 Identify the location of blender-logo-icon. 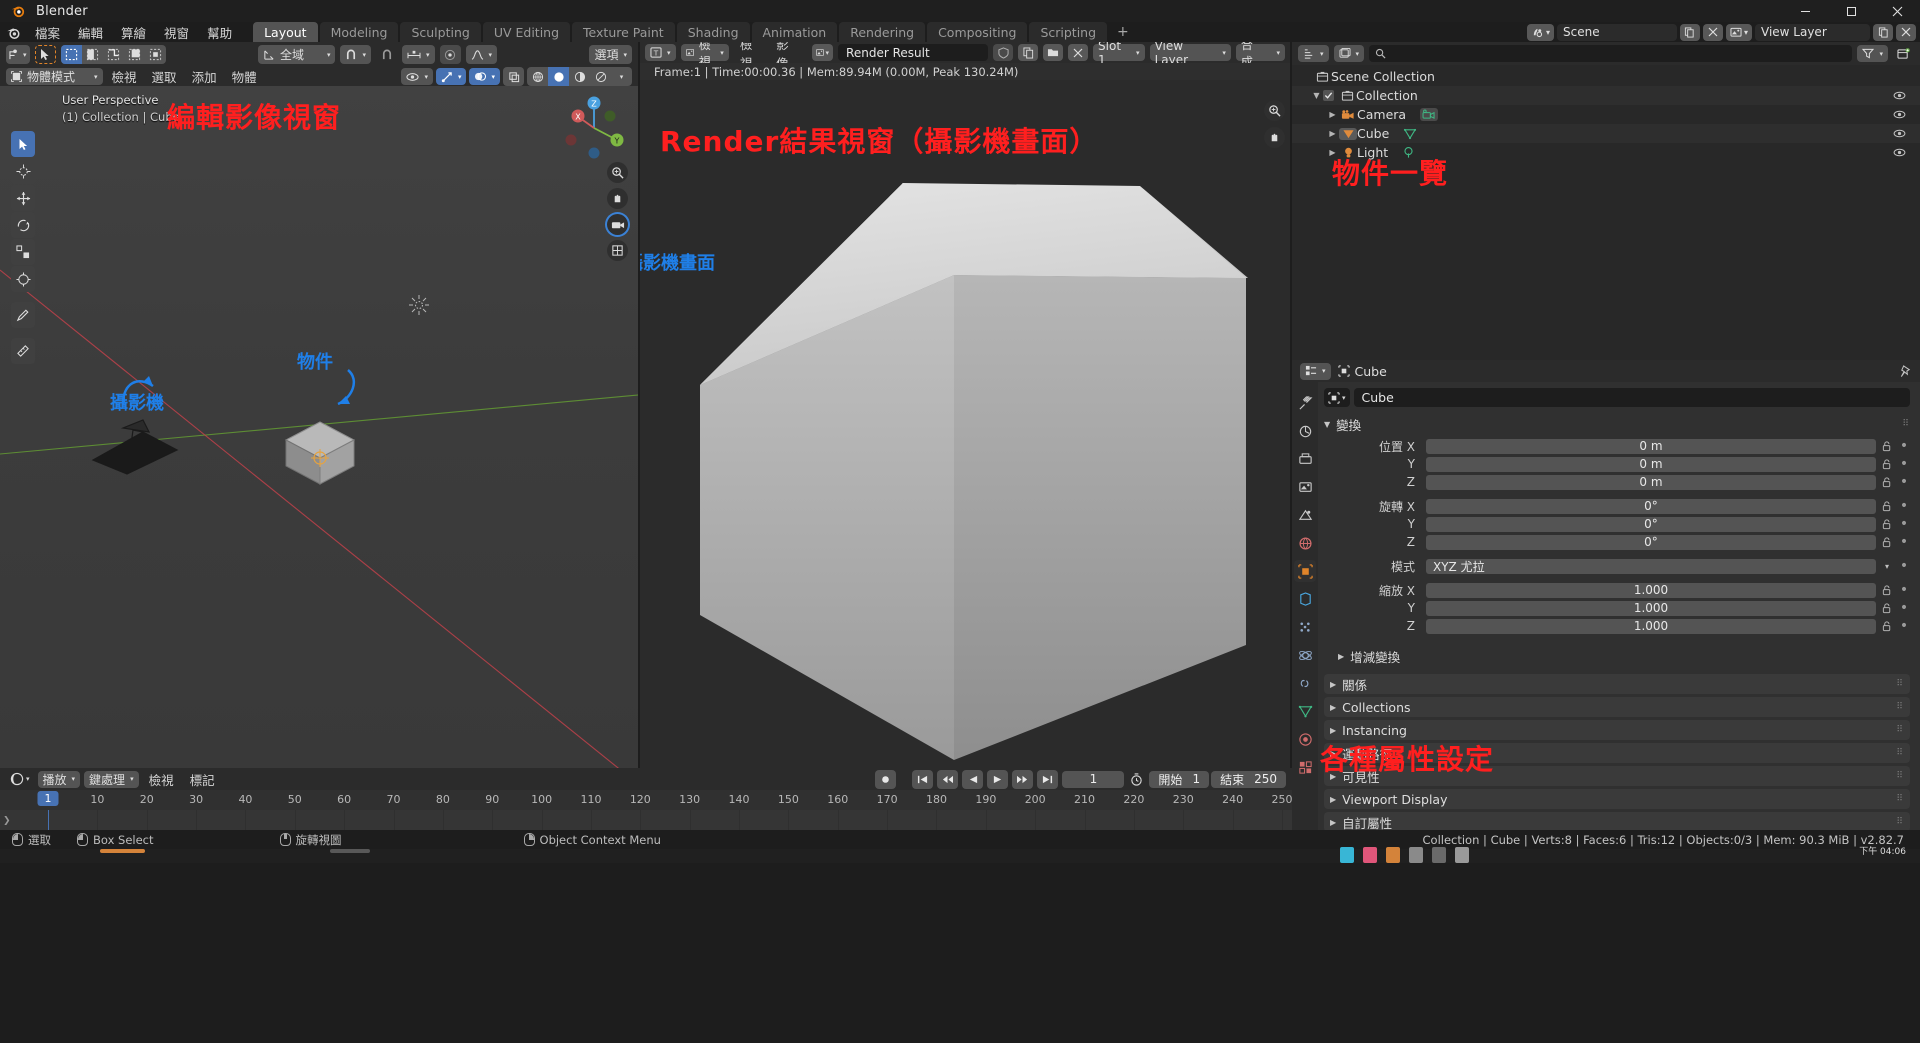
(13, 32).